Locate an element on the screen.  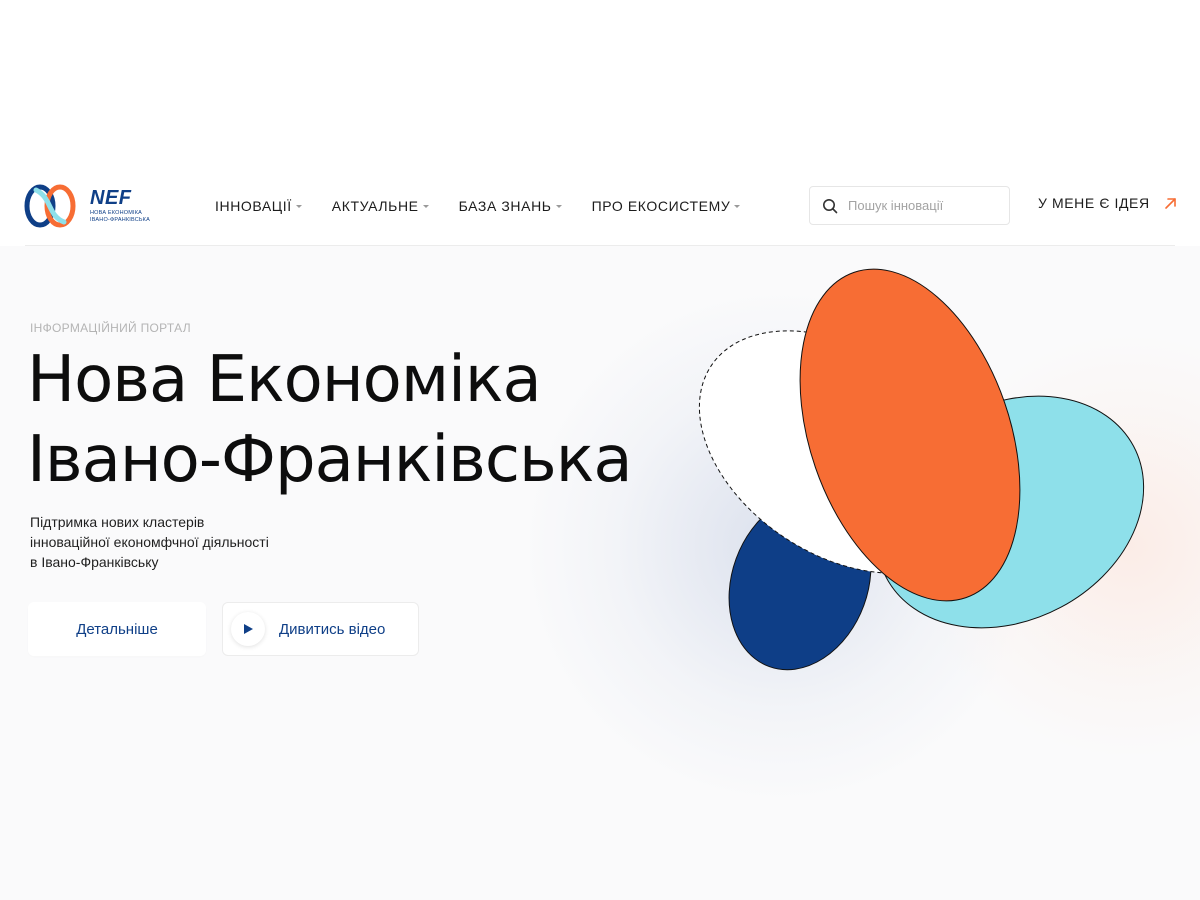
watch-video-label: Дивитись відео is located at coordinates (332, 629).